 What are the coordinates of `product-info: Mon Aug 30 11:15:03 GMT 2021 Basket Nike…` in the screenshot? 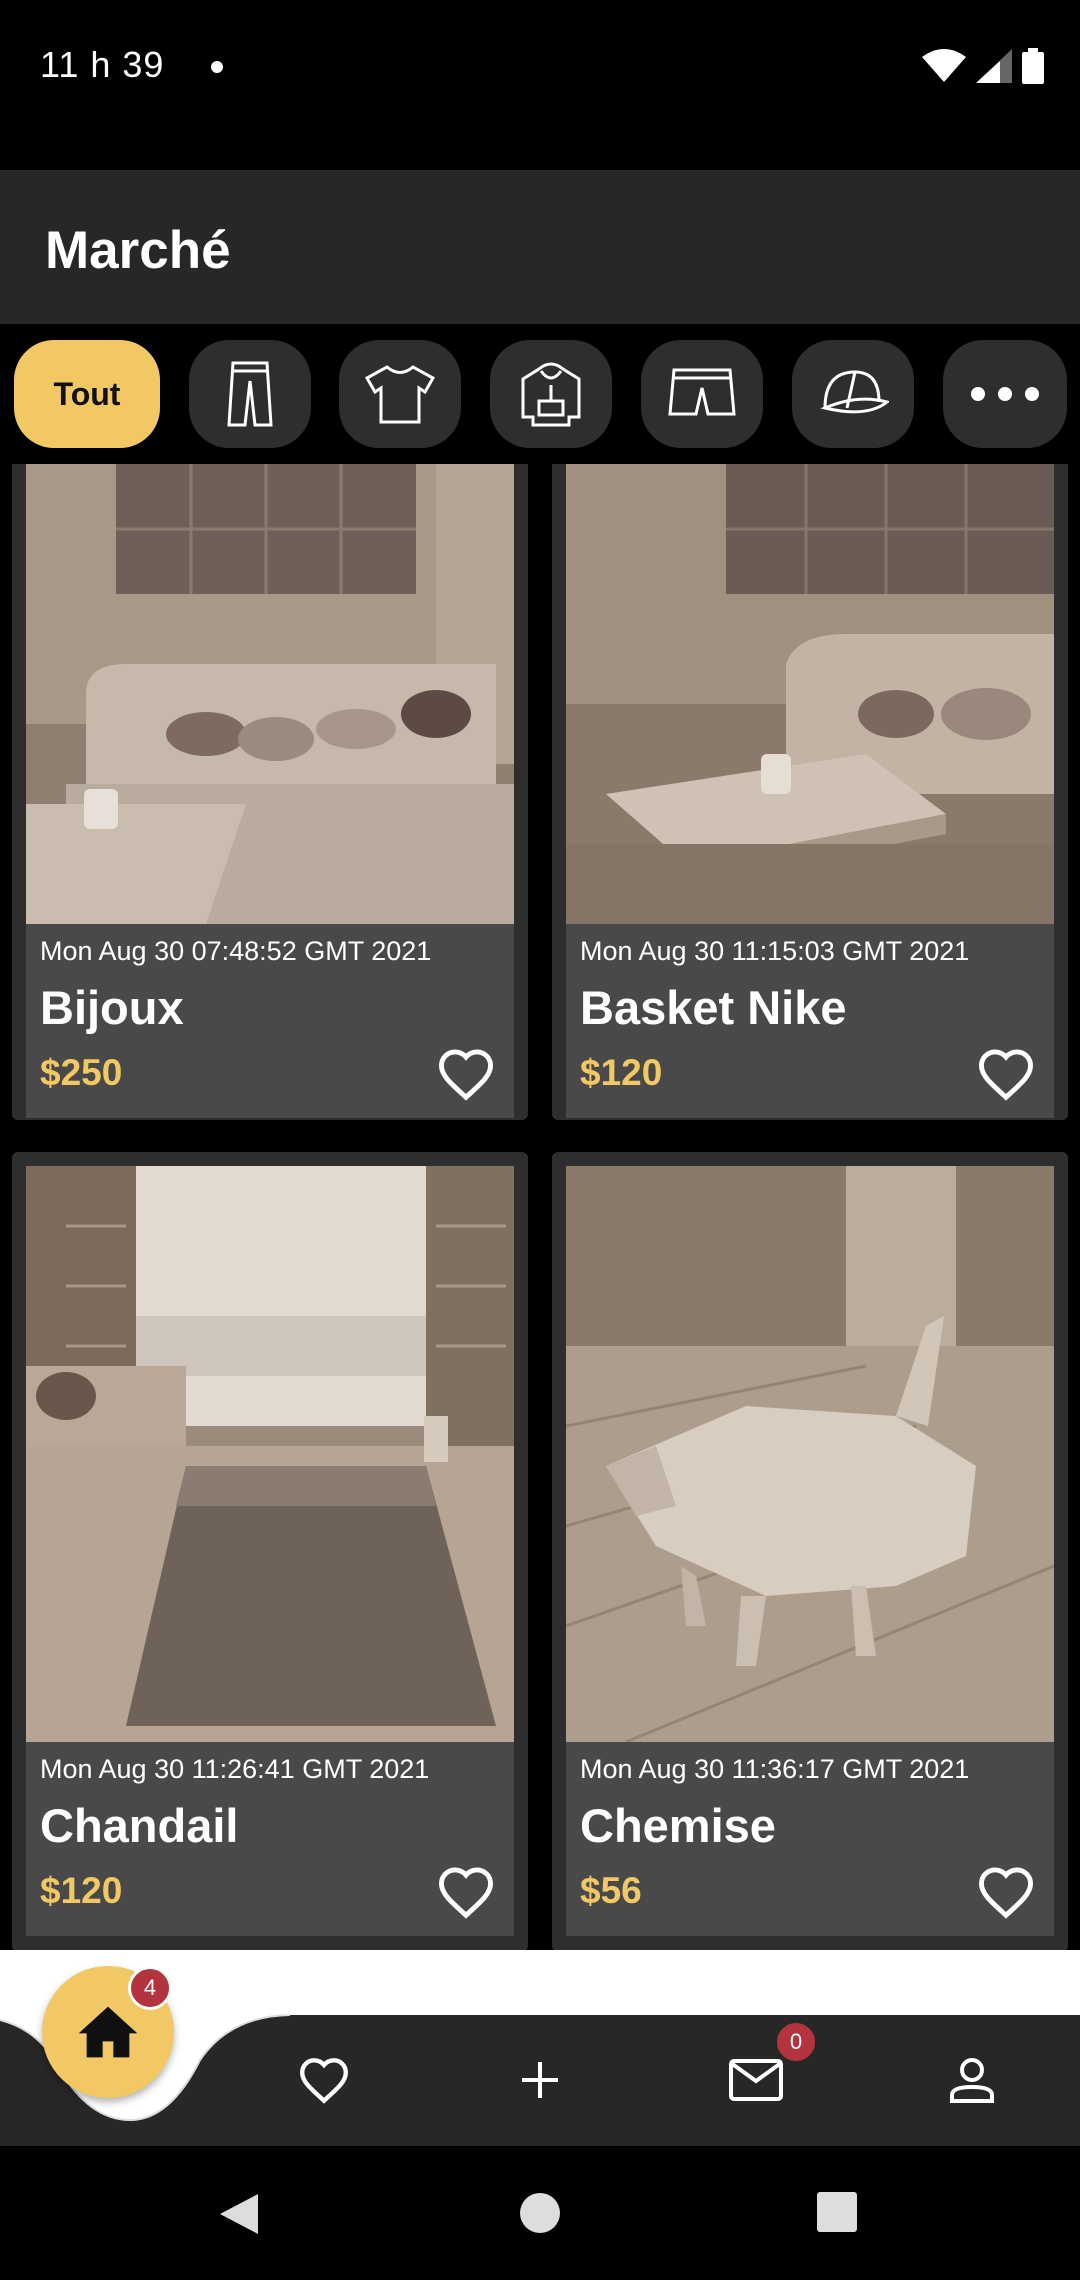 It's located at (810, 1021).